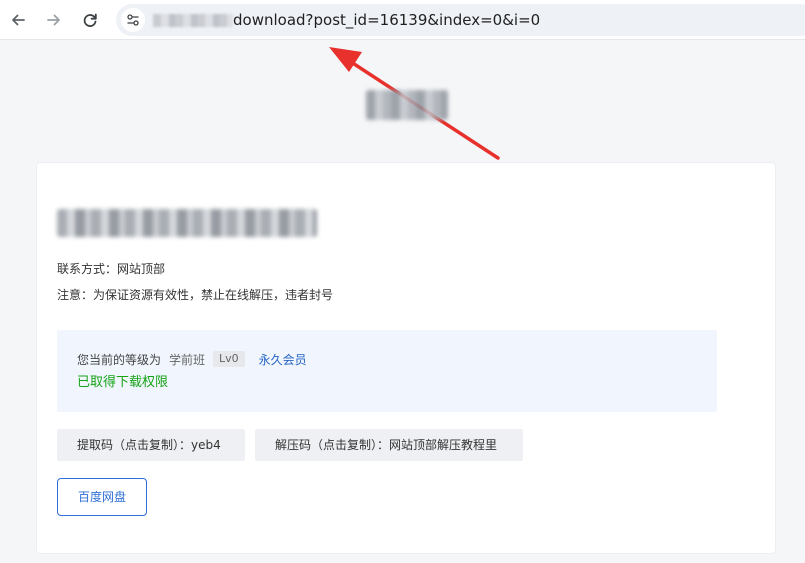 This screenshot has height=563, width=805. I want to click on permission-row: 您当前的等级为 学前班 Lv0 永久会员, so click(192, 359).